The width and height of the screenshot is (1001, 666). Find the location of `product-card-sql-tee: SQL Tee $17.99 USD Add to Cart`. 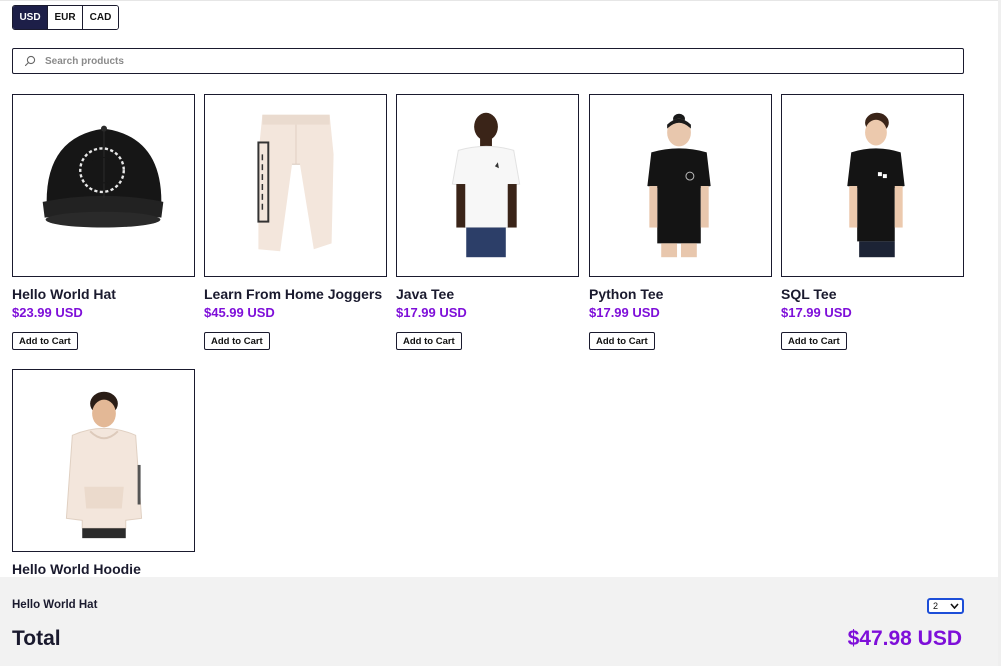

product-card-sql-tee: SQL Tee $17.99 USD Add to Cart is located at coordinates (873, 222).